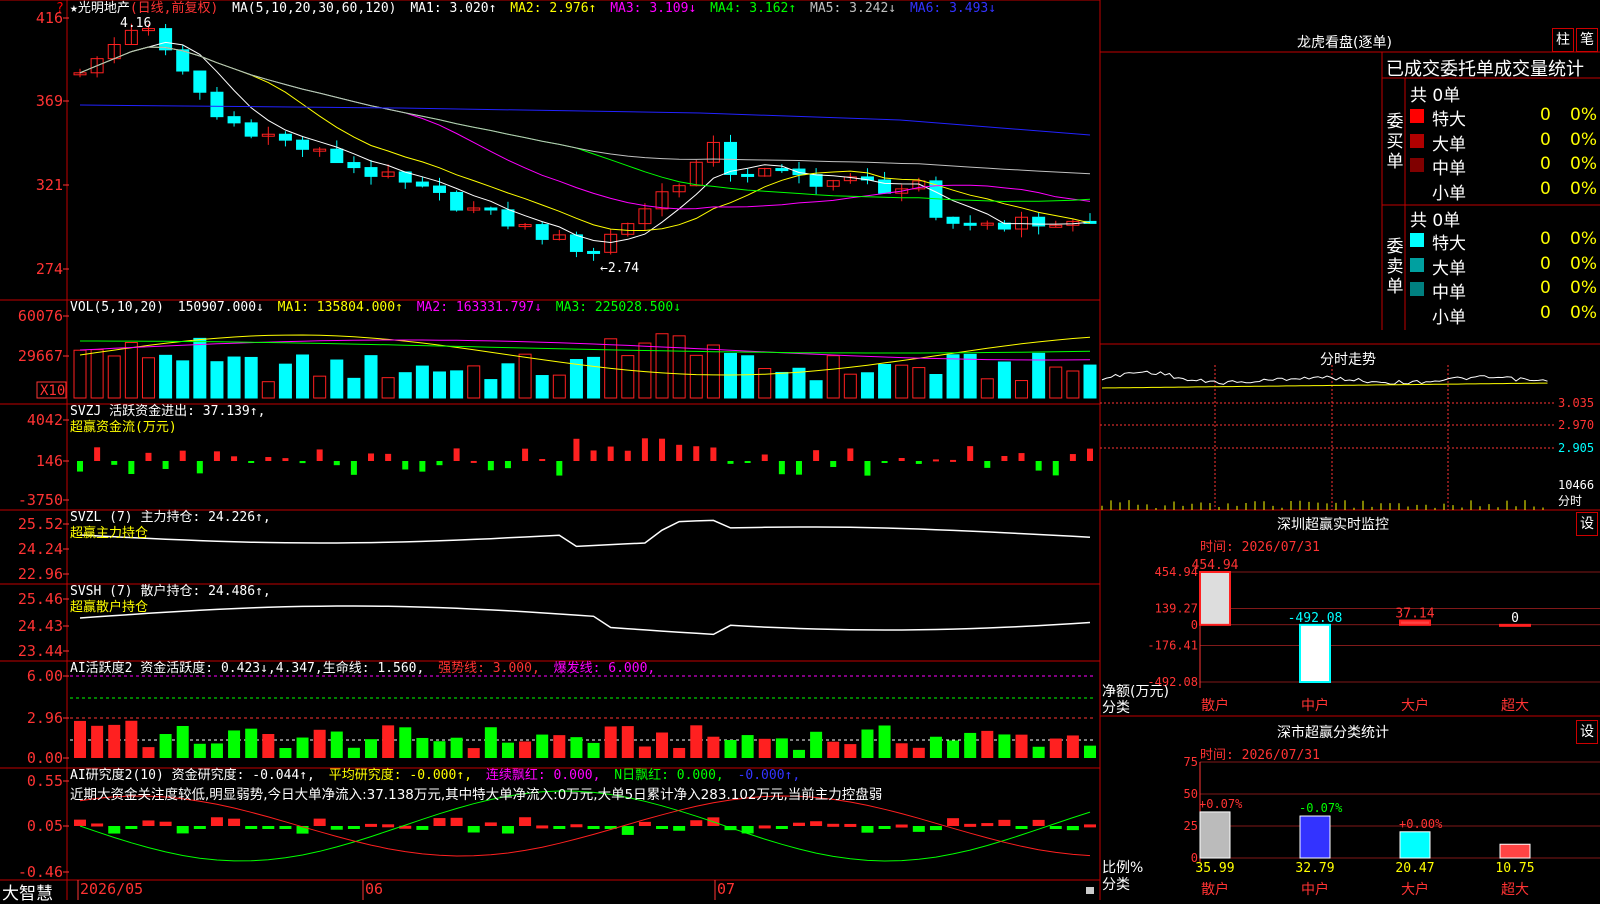 This screenshot has height=904, width=1600. What do you see at coordinates (1348, 360) in the screenshot?
I see `intraday-title: 分时走势` at bounding box center [1348, 360].